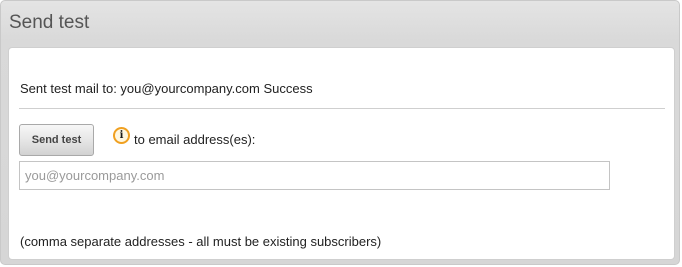  Describe the element at coordinates (49, 22) in the screenshot. I see `panel-title: Send test` at that location.